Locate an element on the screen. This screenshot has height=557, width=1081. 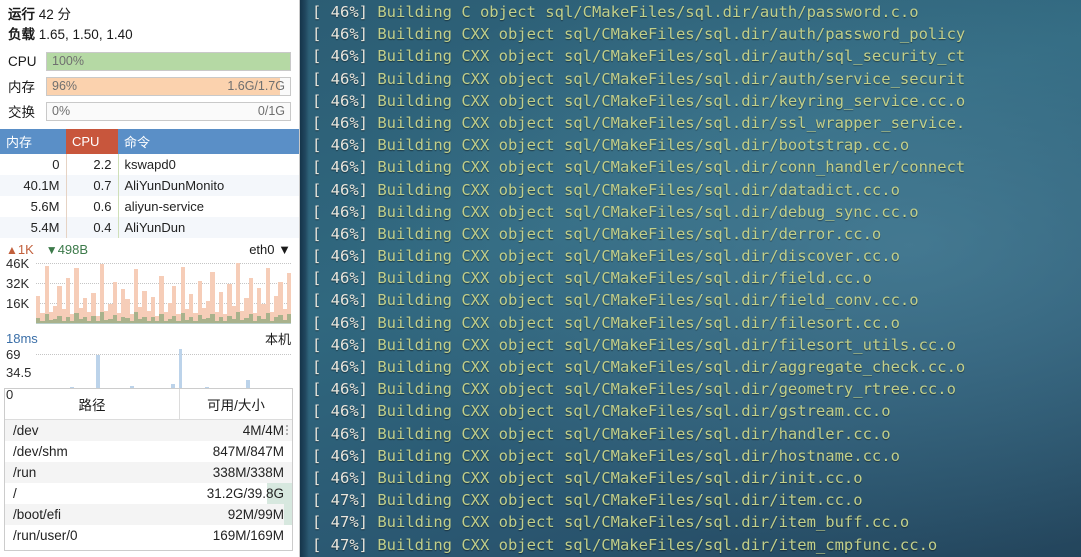
arrow-down-icon: ▼ is located at coordinates (51, 250).